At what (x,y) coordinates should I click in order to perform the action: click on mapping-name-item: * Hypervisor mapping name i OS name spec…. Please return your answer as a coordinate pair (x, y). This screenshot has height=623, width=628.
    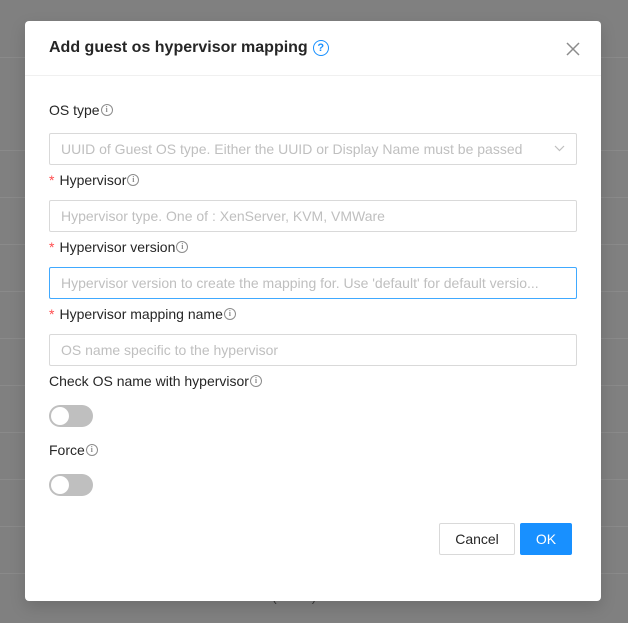
    Looking at the image, I should click on (313, 334).